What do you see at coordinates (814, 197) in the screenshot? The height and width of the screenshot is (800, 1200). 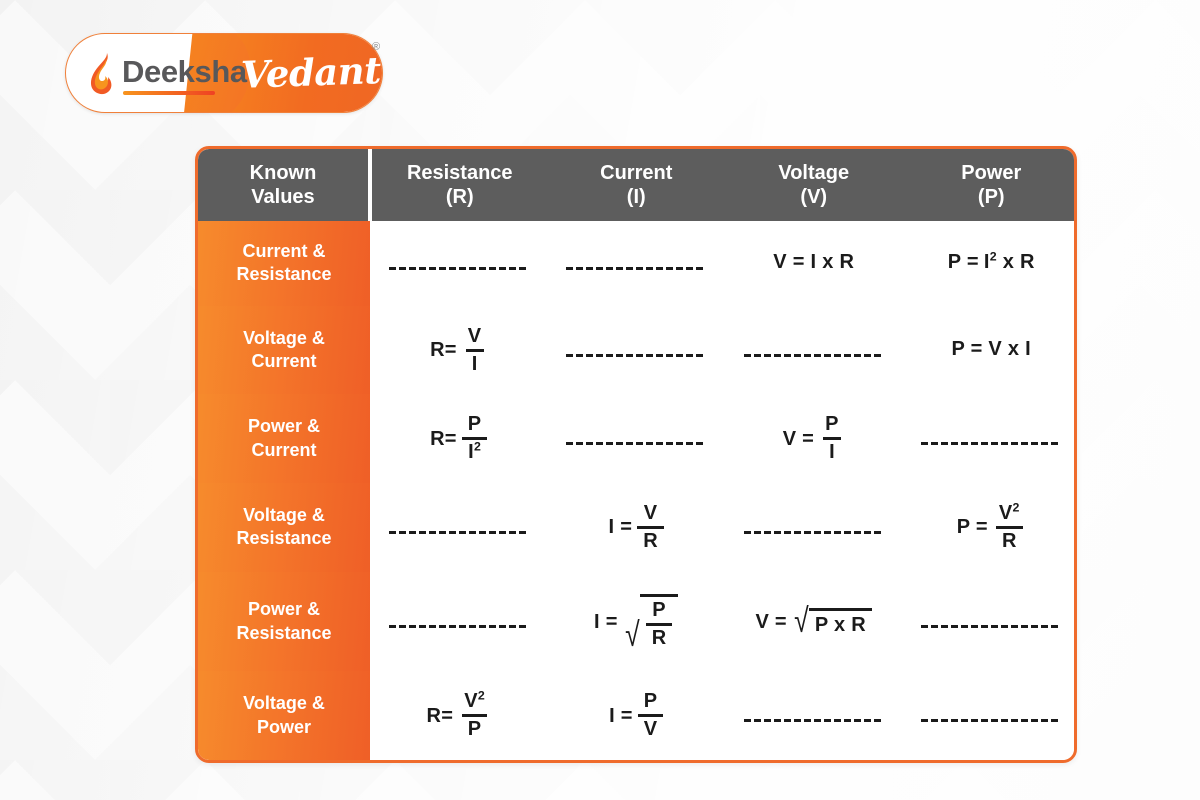 I see `header-line-2: (V)` at bounding box center [814, 197].